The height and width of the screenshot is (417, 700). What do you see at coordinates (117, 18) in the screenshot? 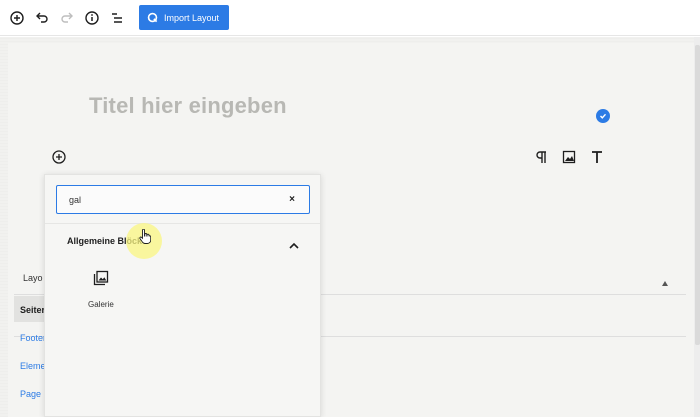
I see `list-view-icon` at bounding box center [117, 18].